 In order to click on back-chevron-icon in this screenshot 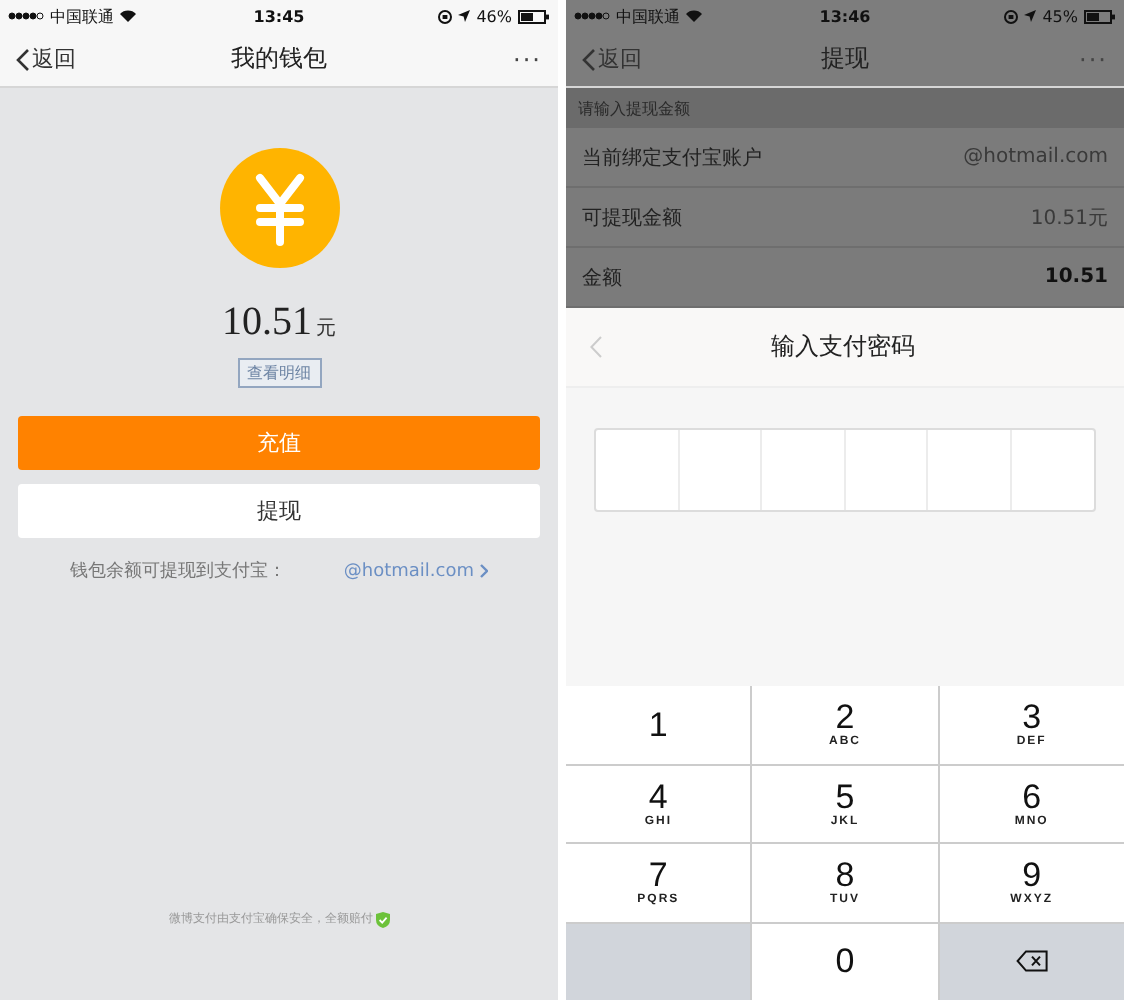, I will do `click(596, 347)`.